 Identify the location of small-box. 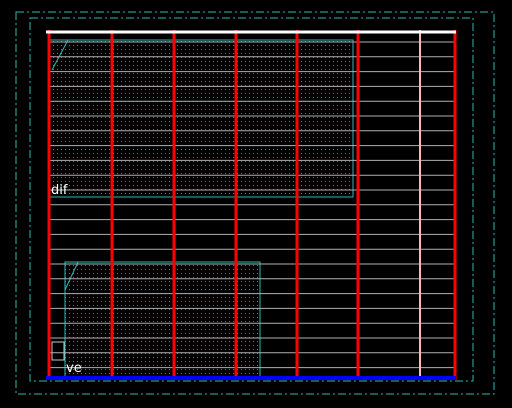
(58, 351).